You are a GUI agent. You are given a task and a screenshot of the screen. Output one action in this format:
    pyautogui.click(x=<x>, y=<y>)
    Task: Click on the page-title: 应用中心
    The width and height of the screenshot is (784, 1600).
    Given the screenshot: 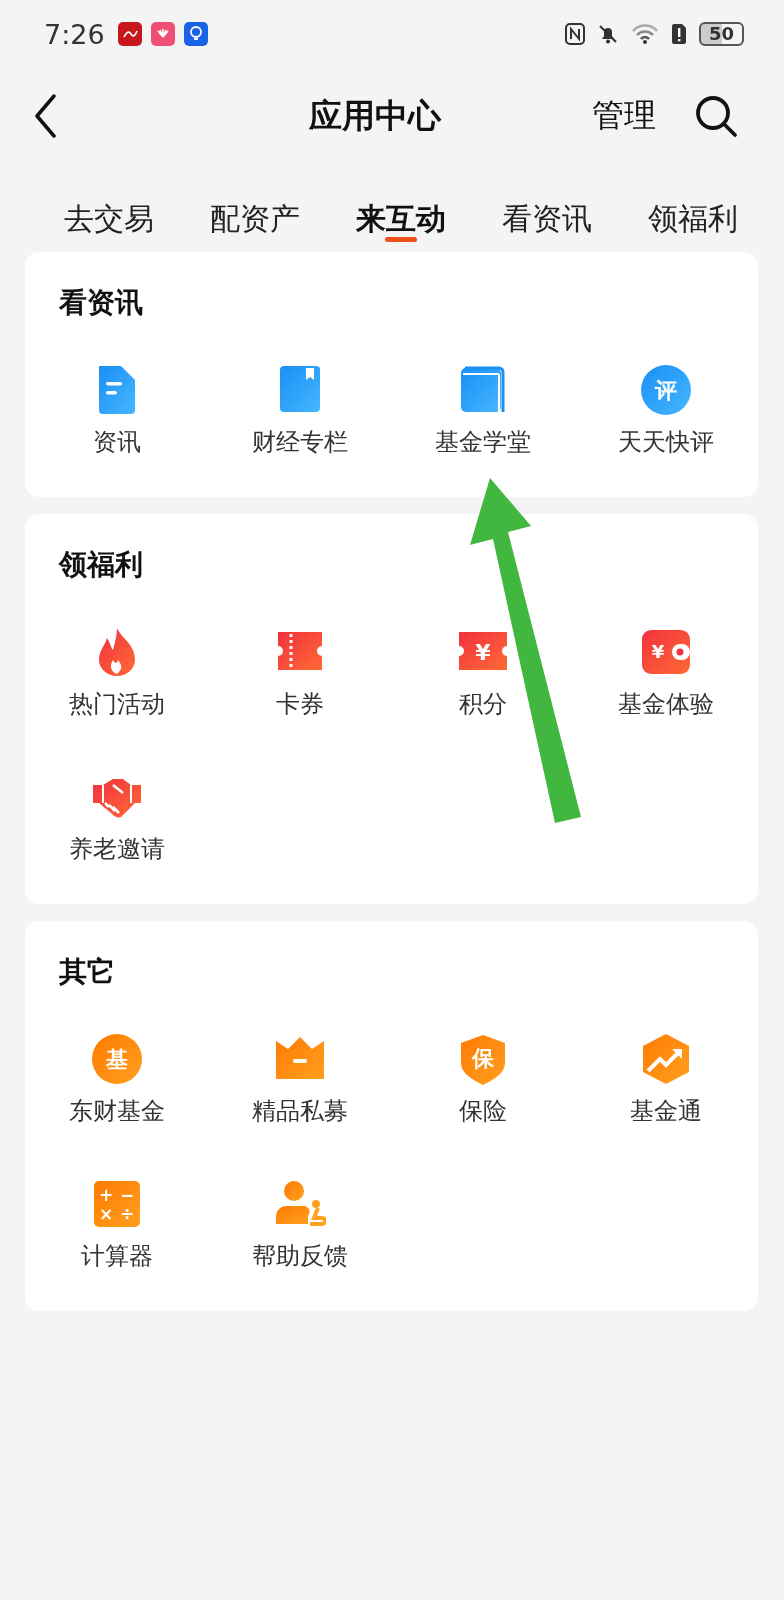 What is the action you would take?
    pyautogui.click(x=375, y=115)
    